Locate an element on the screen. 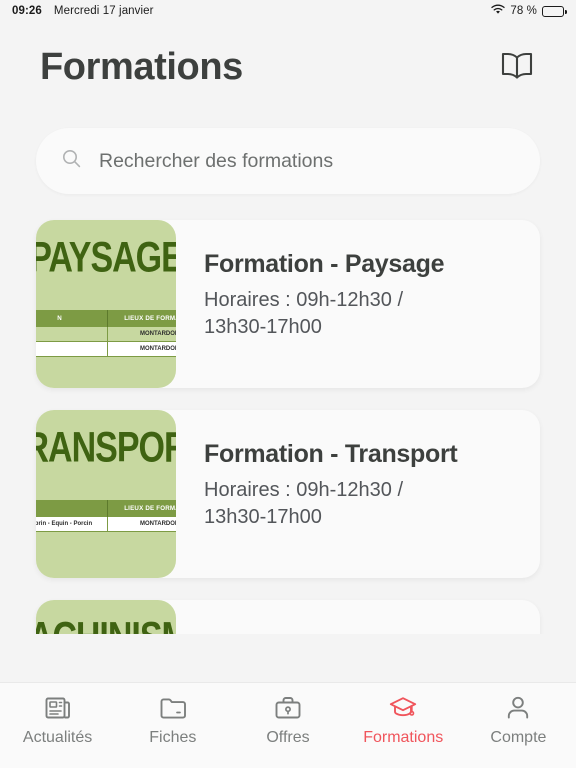  book-icon is located at coordinates (517, 67).